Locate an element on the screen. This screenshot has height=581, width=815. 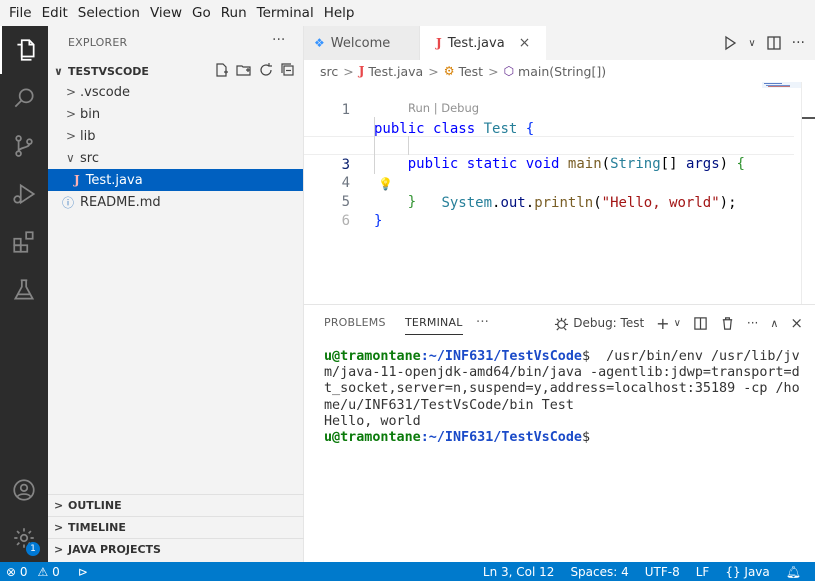
testing-icon is located at coordinates (24, 289).